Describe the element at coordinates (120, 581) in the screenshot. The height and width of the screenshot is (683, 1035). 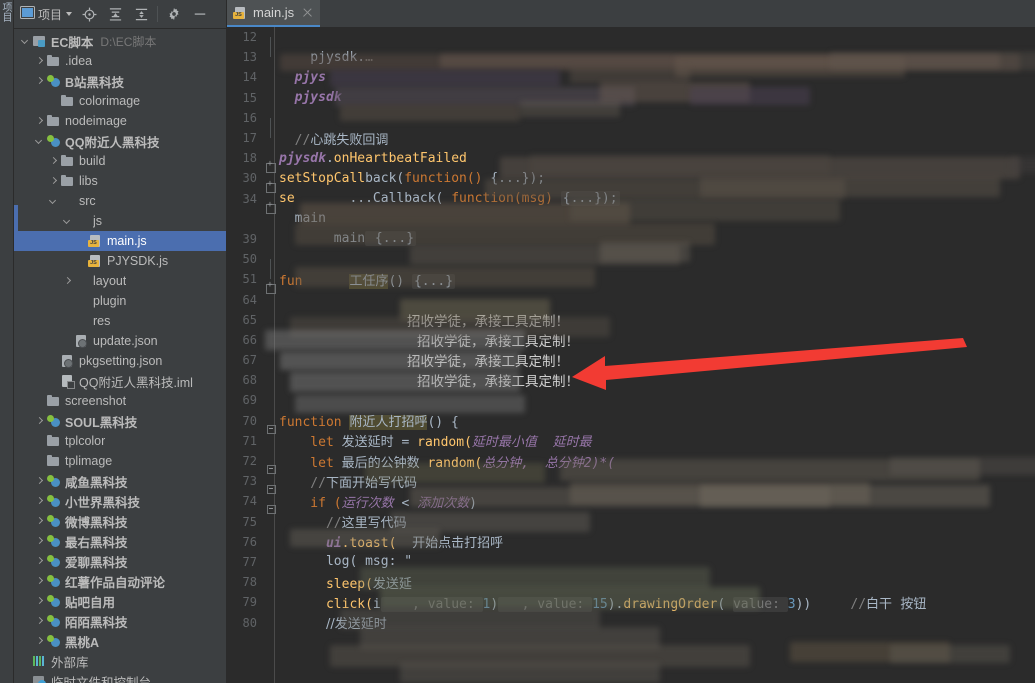
I see `tree-item: 红薯作品自动评论` at that location.